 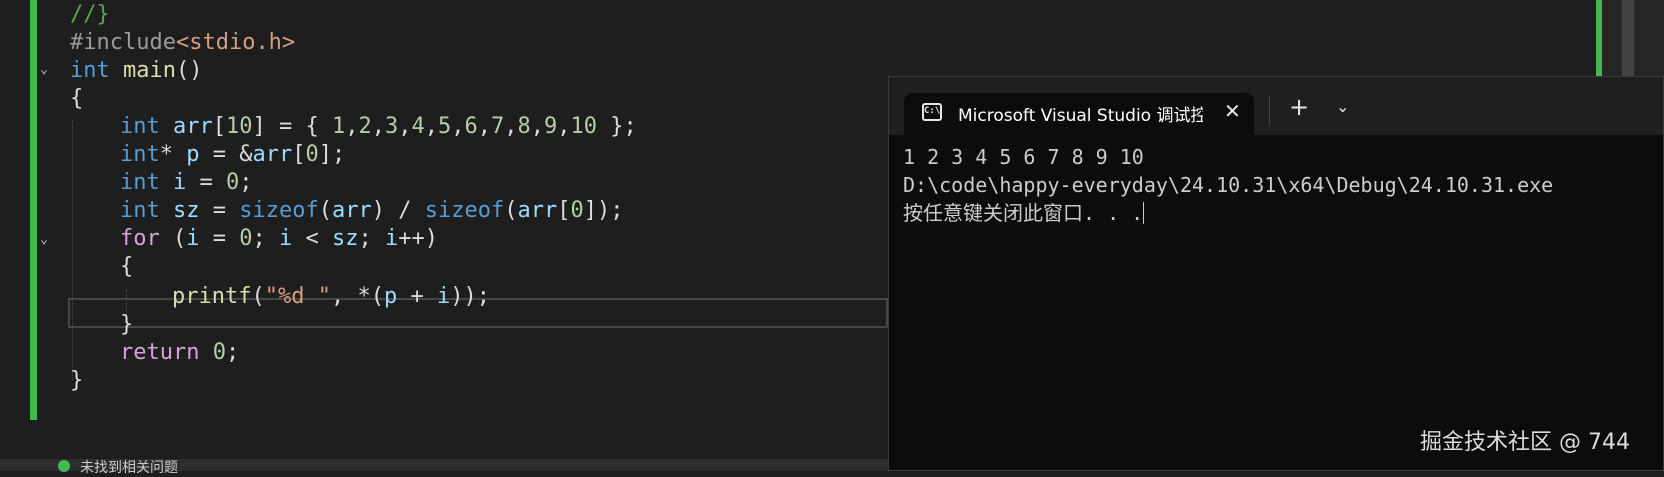 I want to click on error-status-bar: 未找到相关问题, so click(x=450, y=467).